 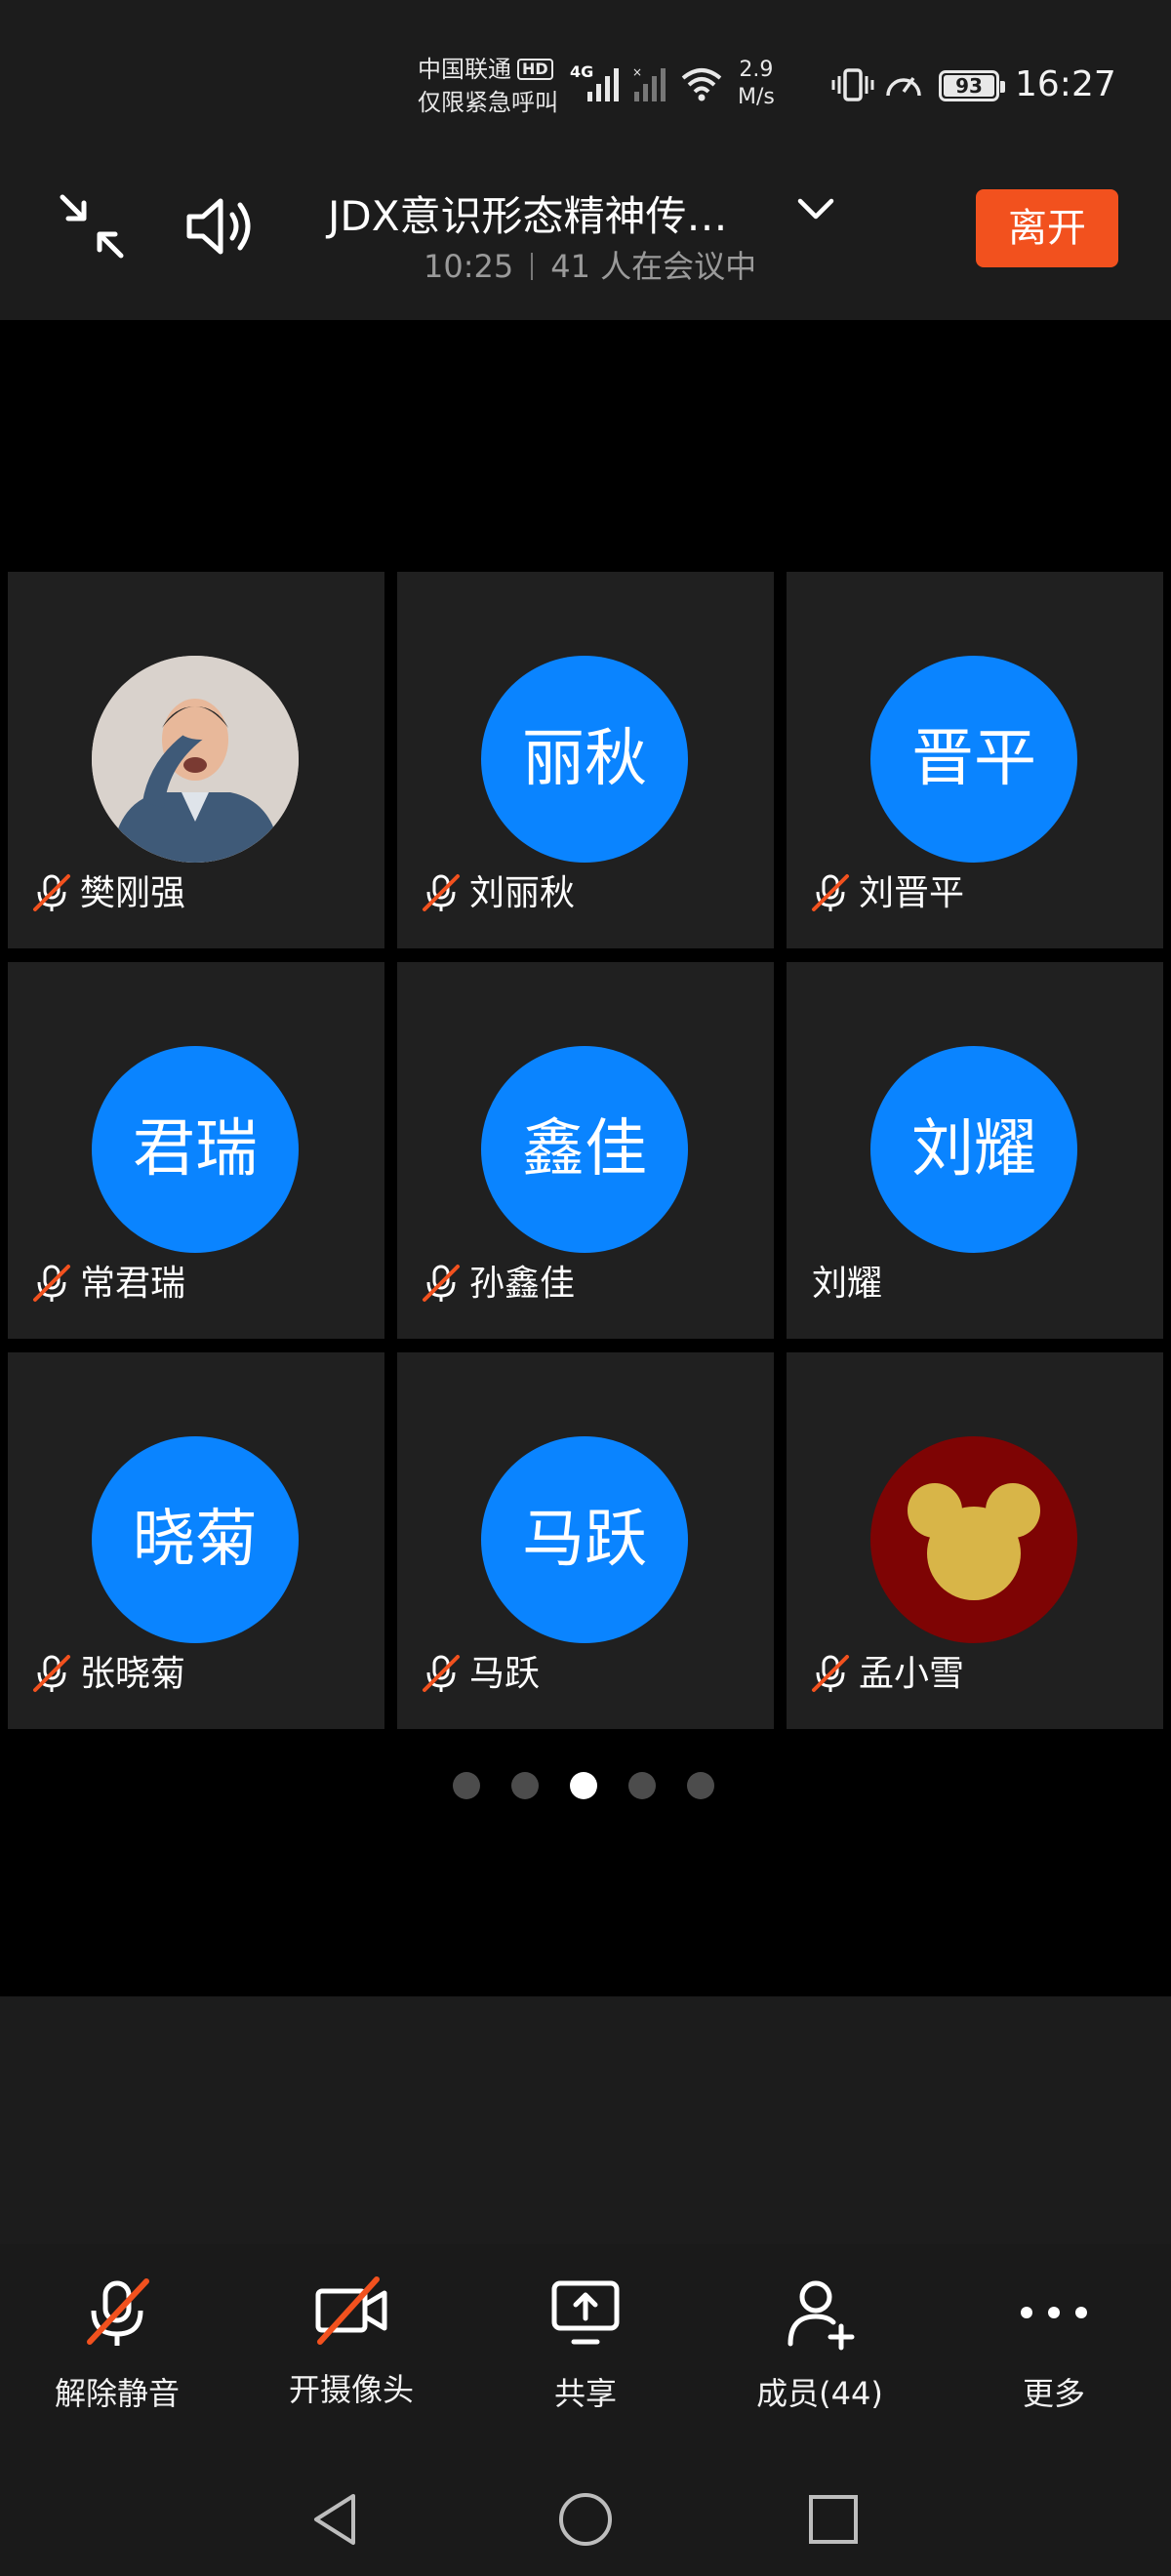 I want to click on participant-tile: 刘耀 刘耀, so click(x=975, y=1150).